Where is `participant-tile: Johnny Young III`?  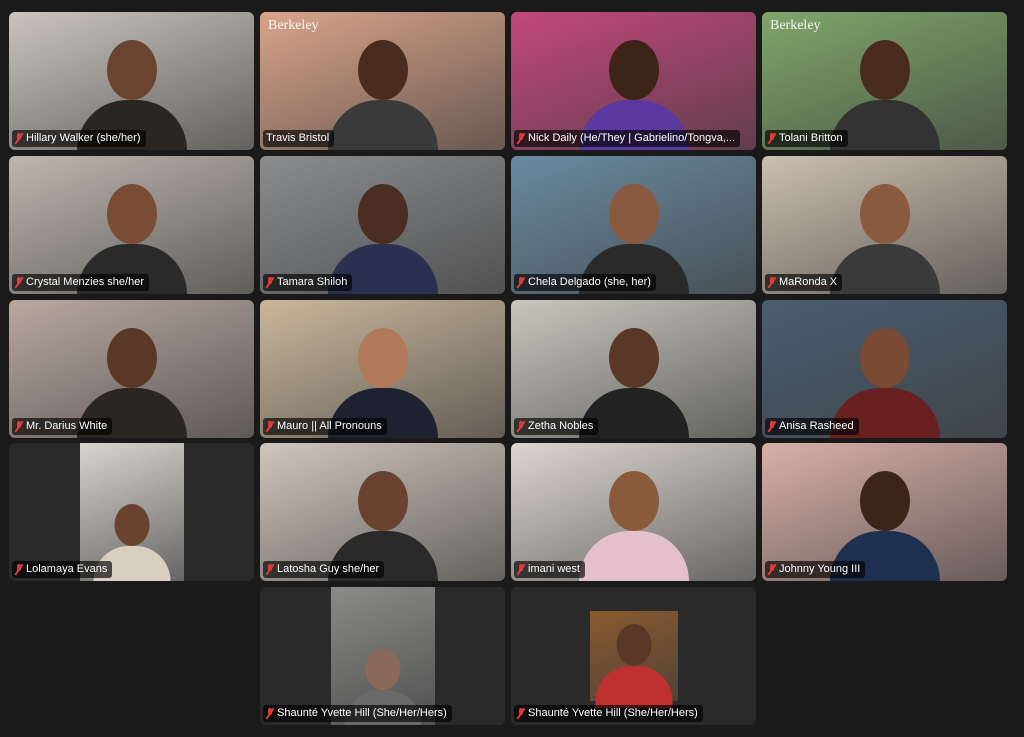 participant-tile: Johnny Young III is located at coordinates (884, 512).